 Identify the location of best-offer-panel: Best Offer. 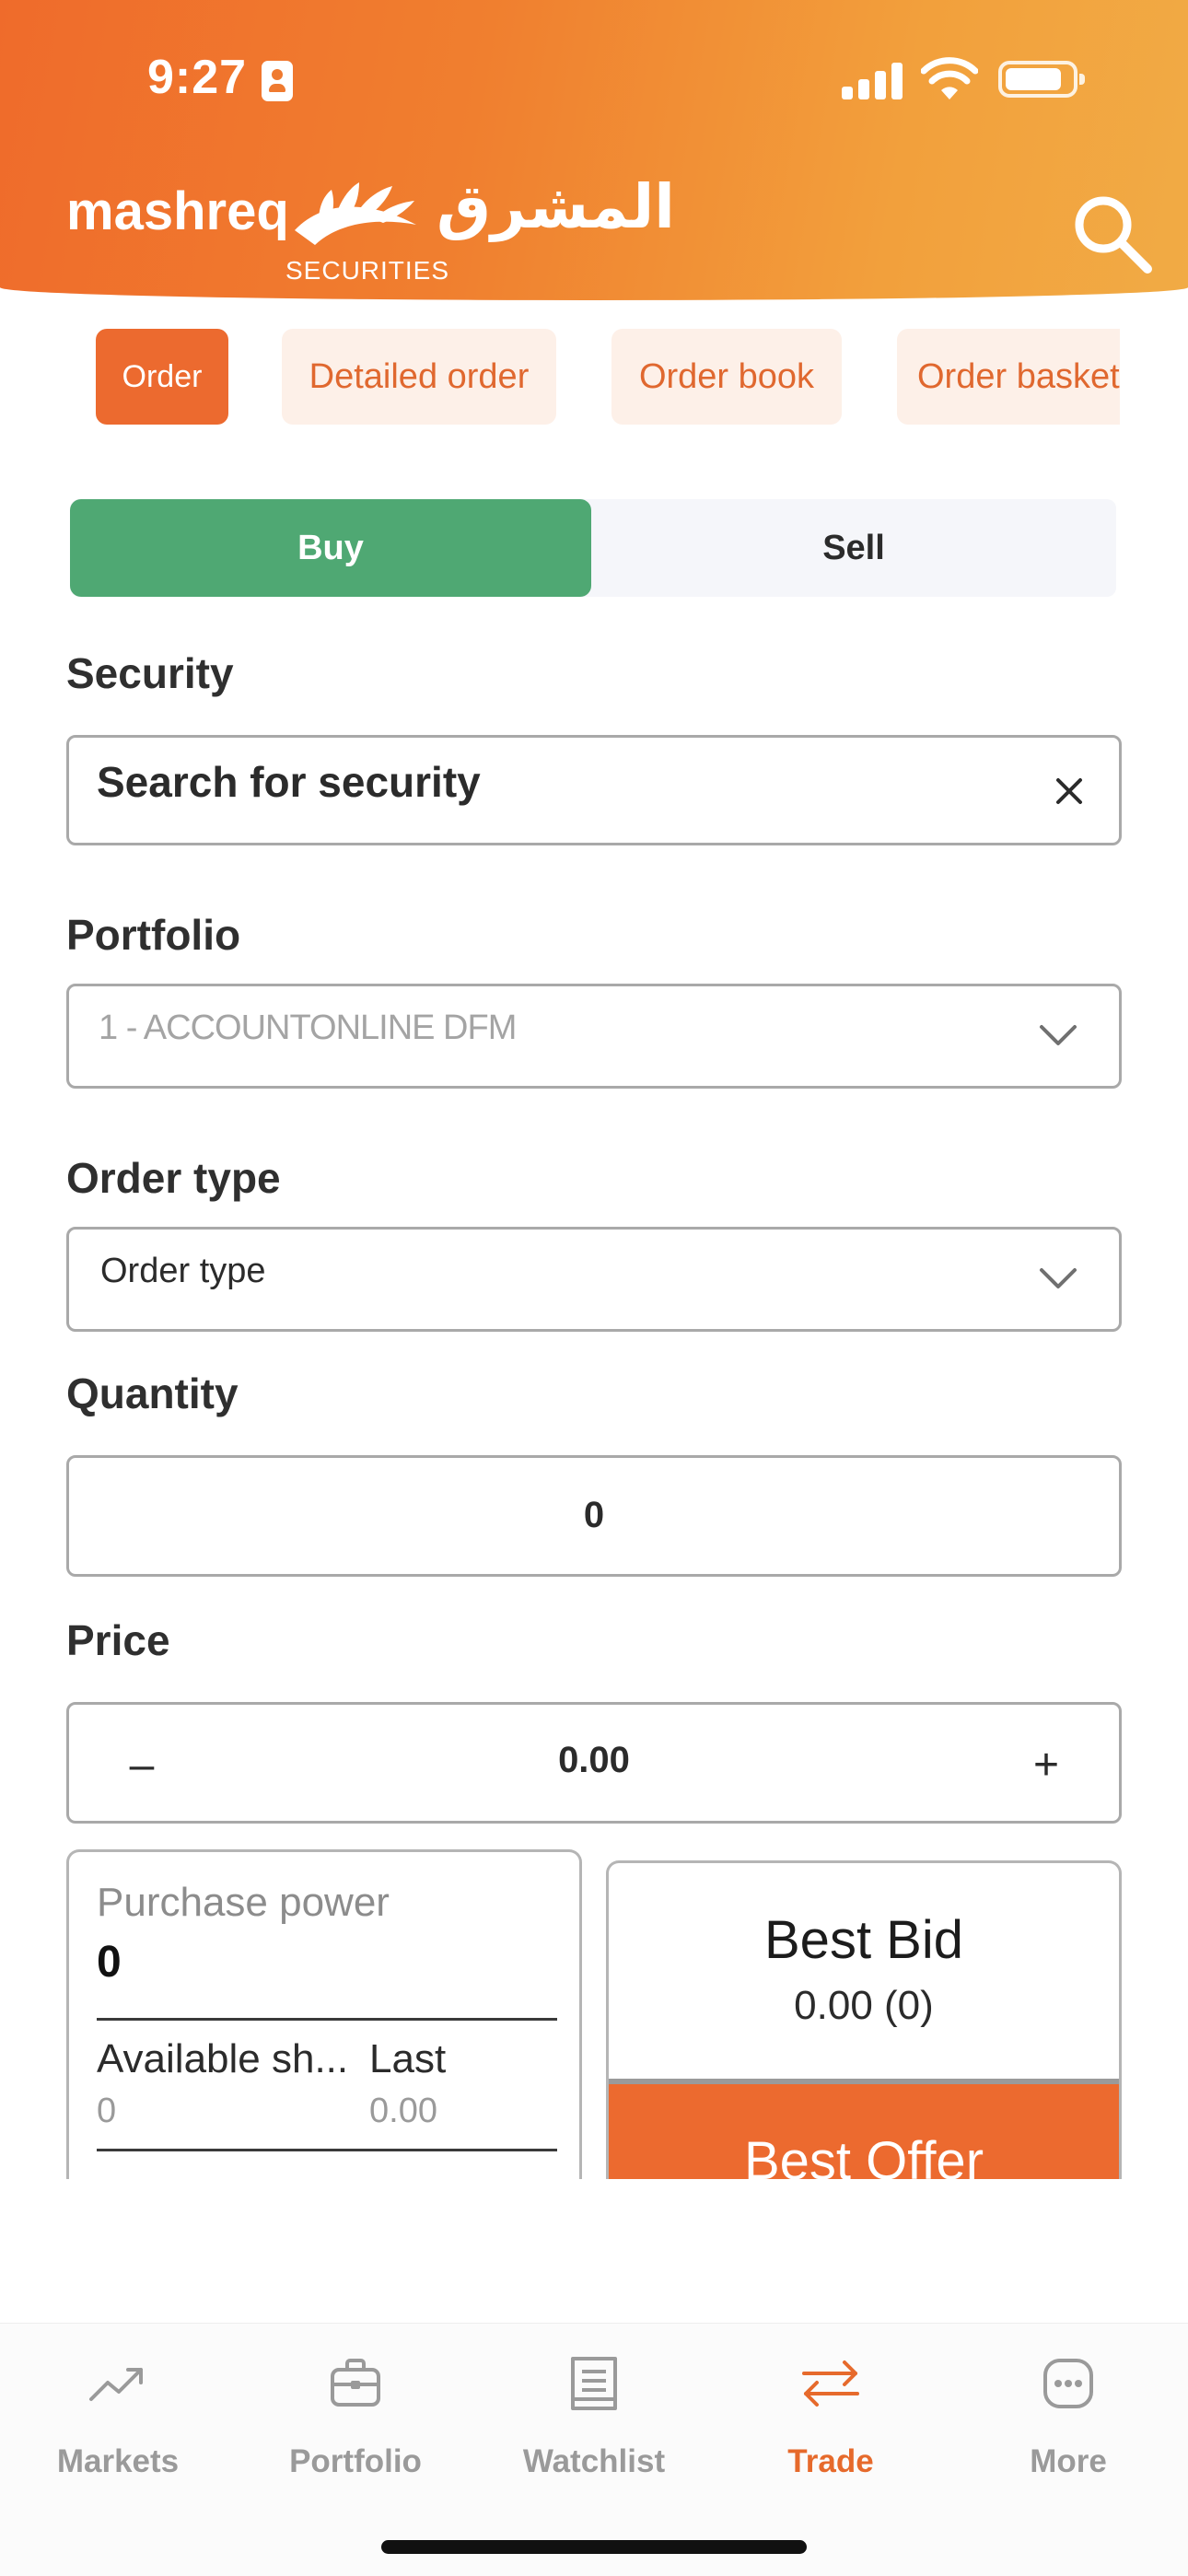
(864, 2131).